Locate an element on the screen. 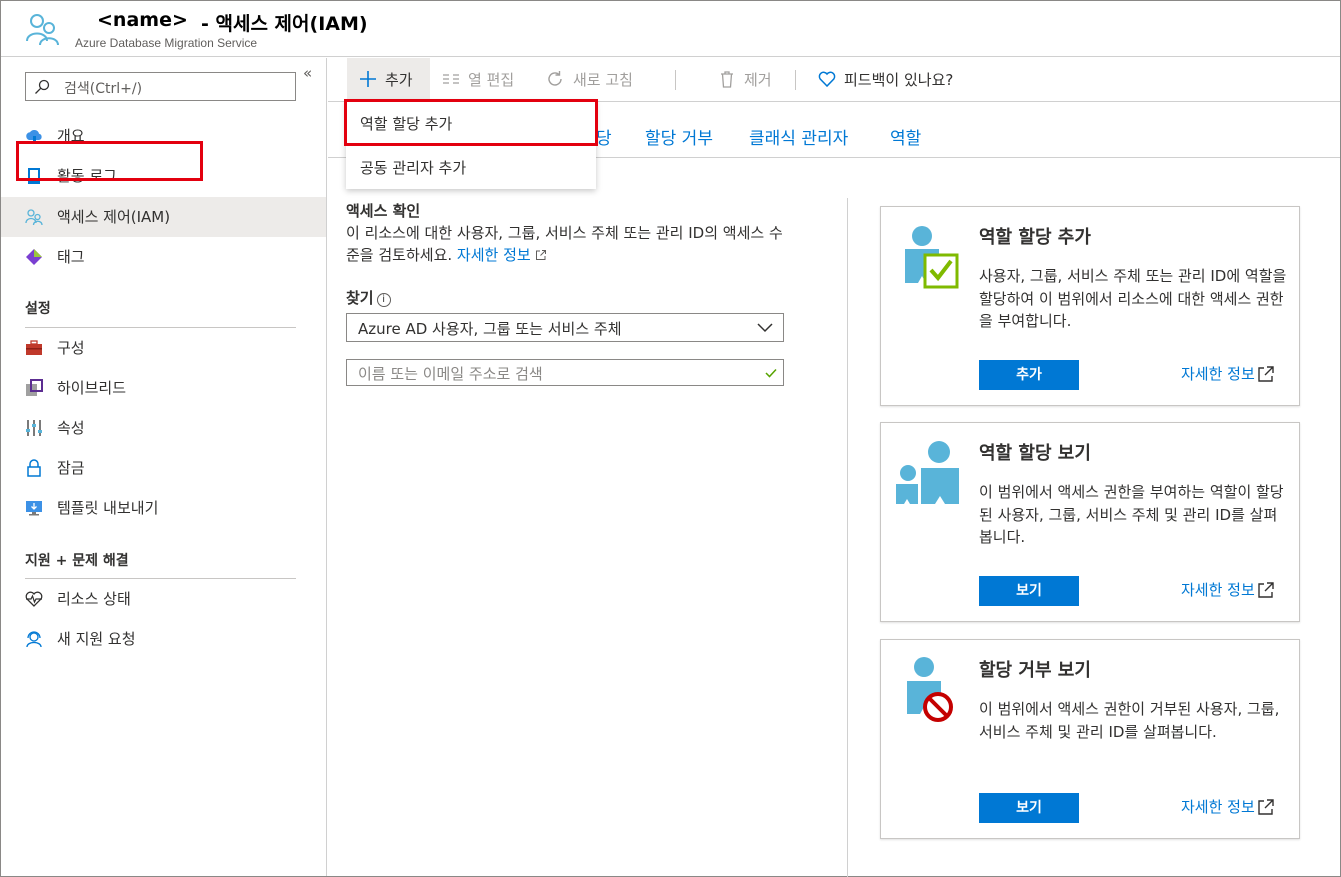 The width and height of the screenshot is (1341, 877). feedback-label: 피드백이 있나요? is located at coordinates (899, 79).